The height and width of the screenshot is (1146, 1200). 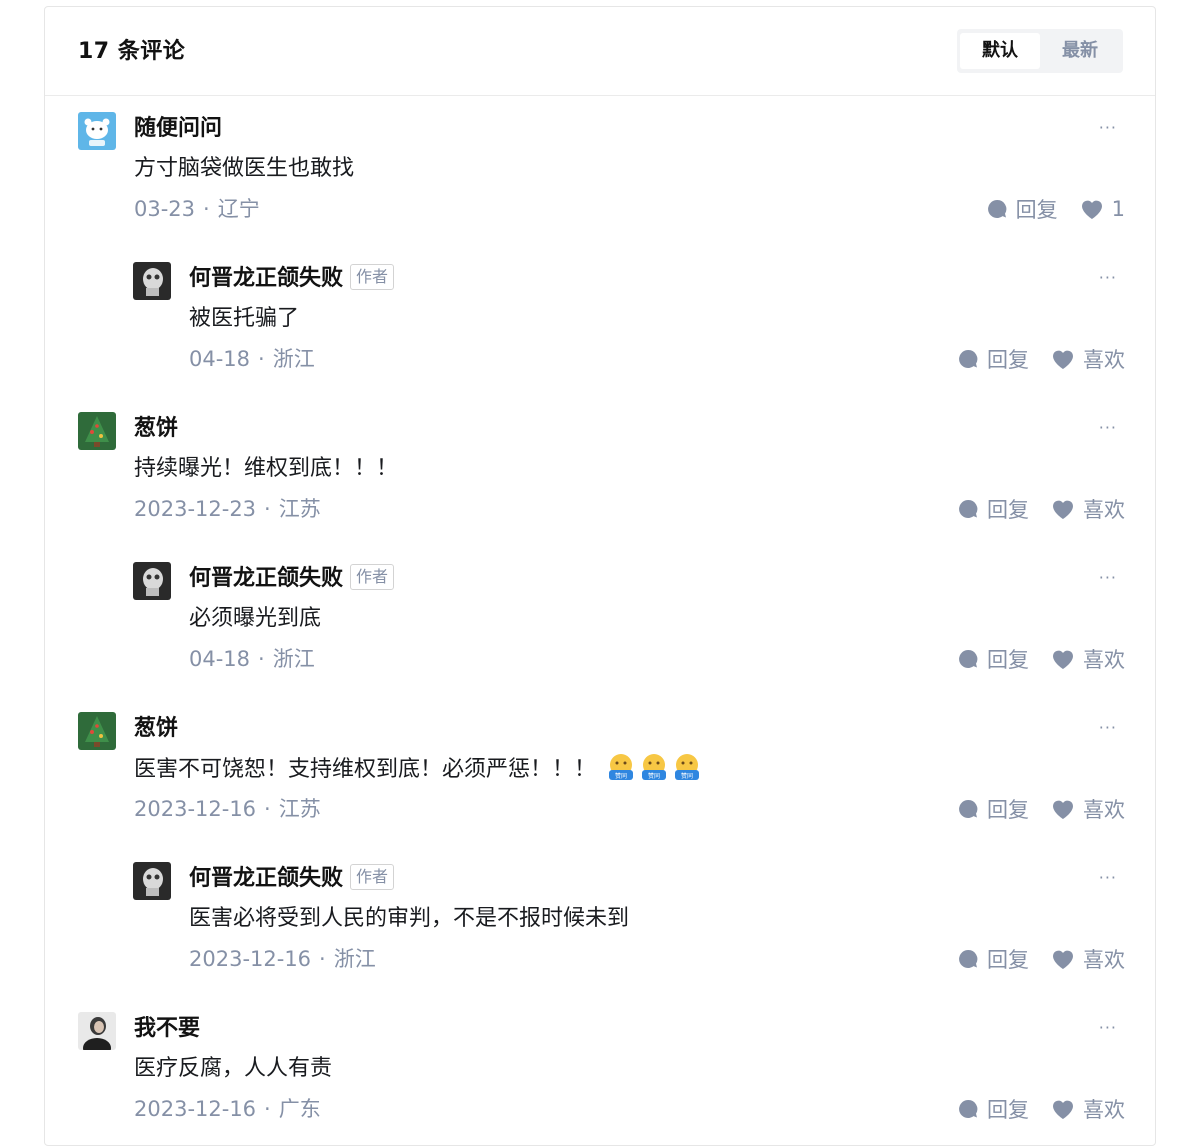 I want to click on like-button: 1, so click(x=1102, y=209).